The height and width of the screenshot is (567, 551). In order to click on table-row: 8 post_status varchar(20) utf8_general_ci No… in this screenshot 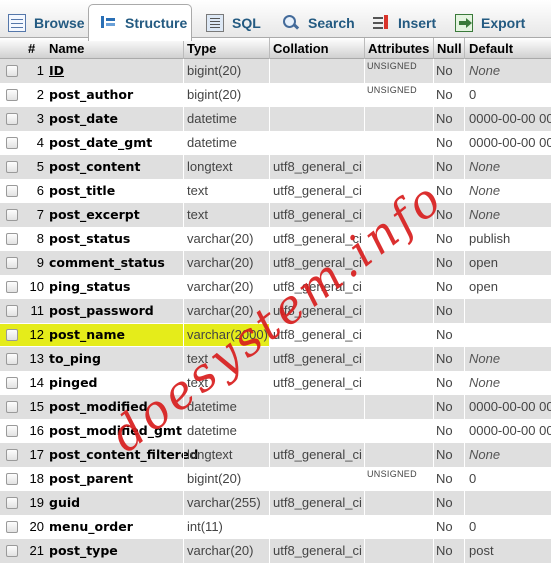, I will do `click(275, 239)`.